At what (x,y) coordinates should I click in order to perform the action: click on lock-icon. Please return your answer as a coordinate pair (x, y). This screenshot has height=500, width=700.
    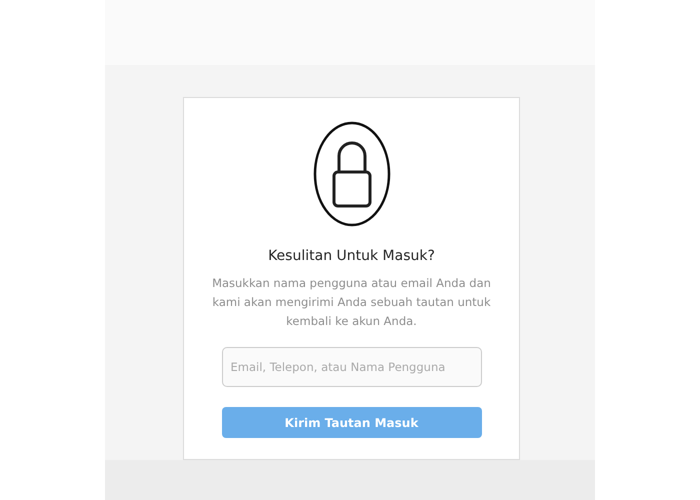
    Looking at the image, I should click on (352, 174).